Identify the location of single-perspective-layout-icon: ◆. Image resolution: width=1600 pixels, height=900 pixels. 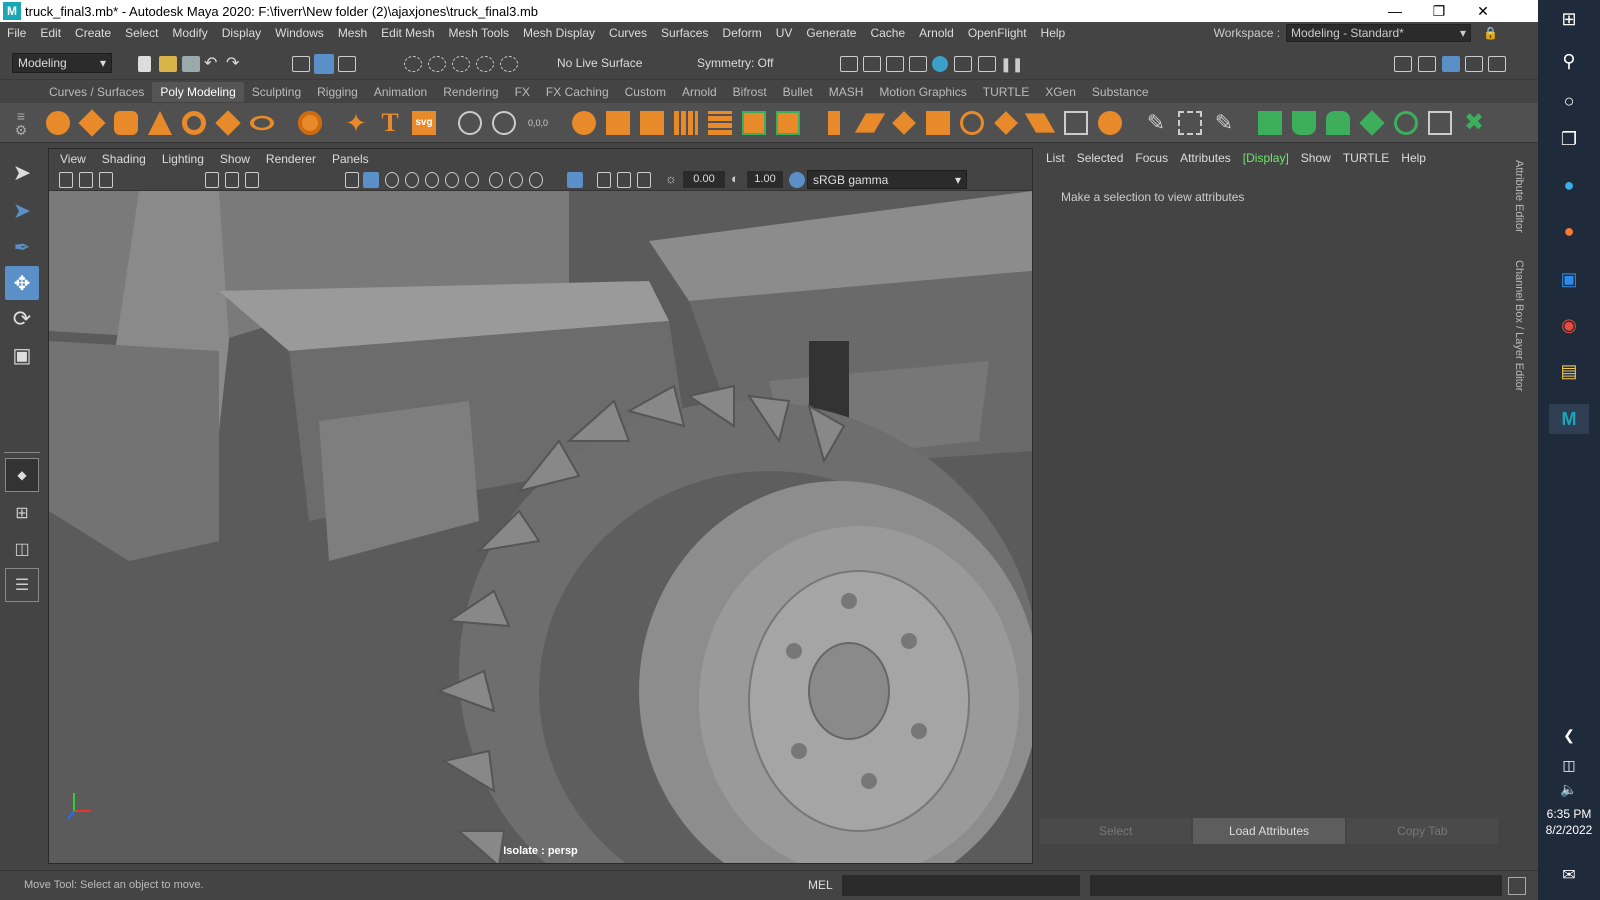
(22, 475).